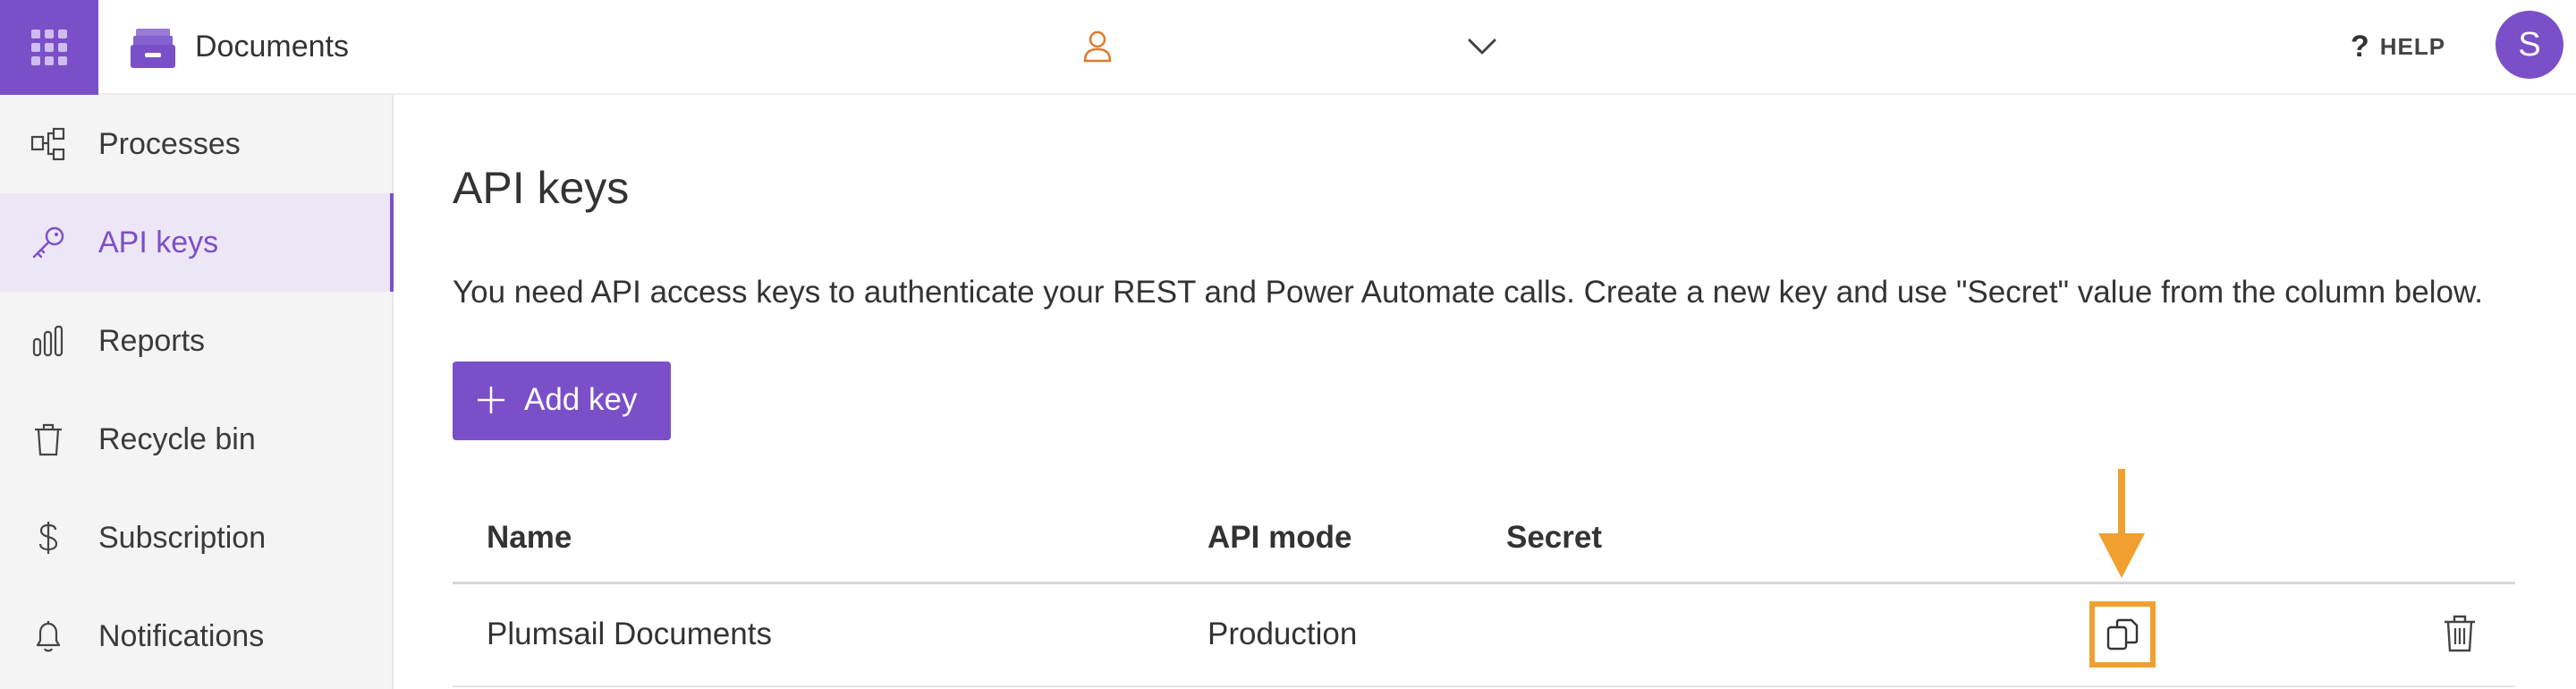 Image resolution: width=2576 pixels, height=689 pixels. Describe the element at coordinates (529, 538) in the screenshot. I see `column-header-name: Name` at that location.